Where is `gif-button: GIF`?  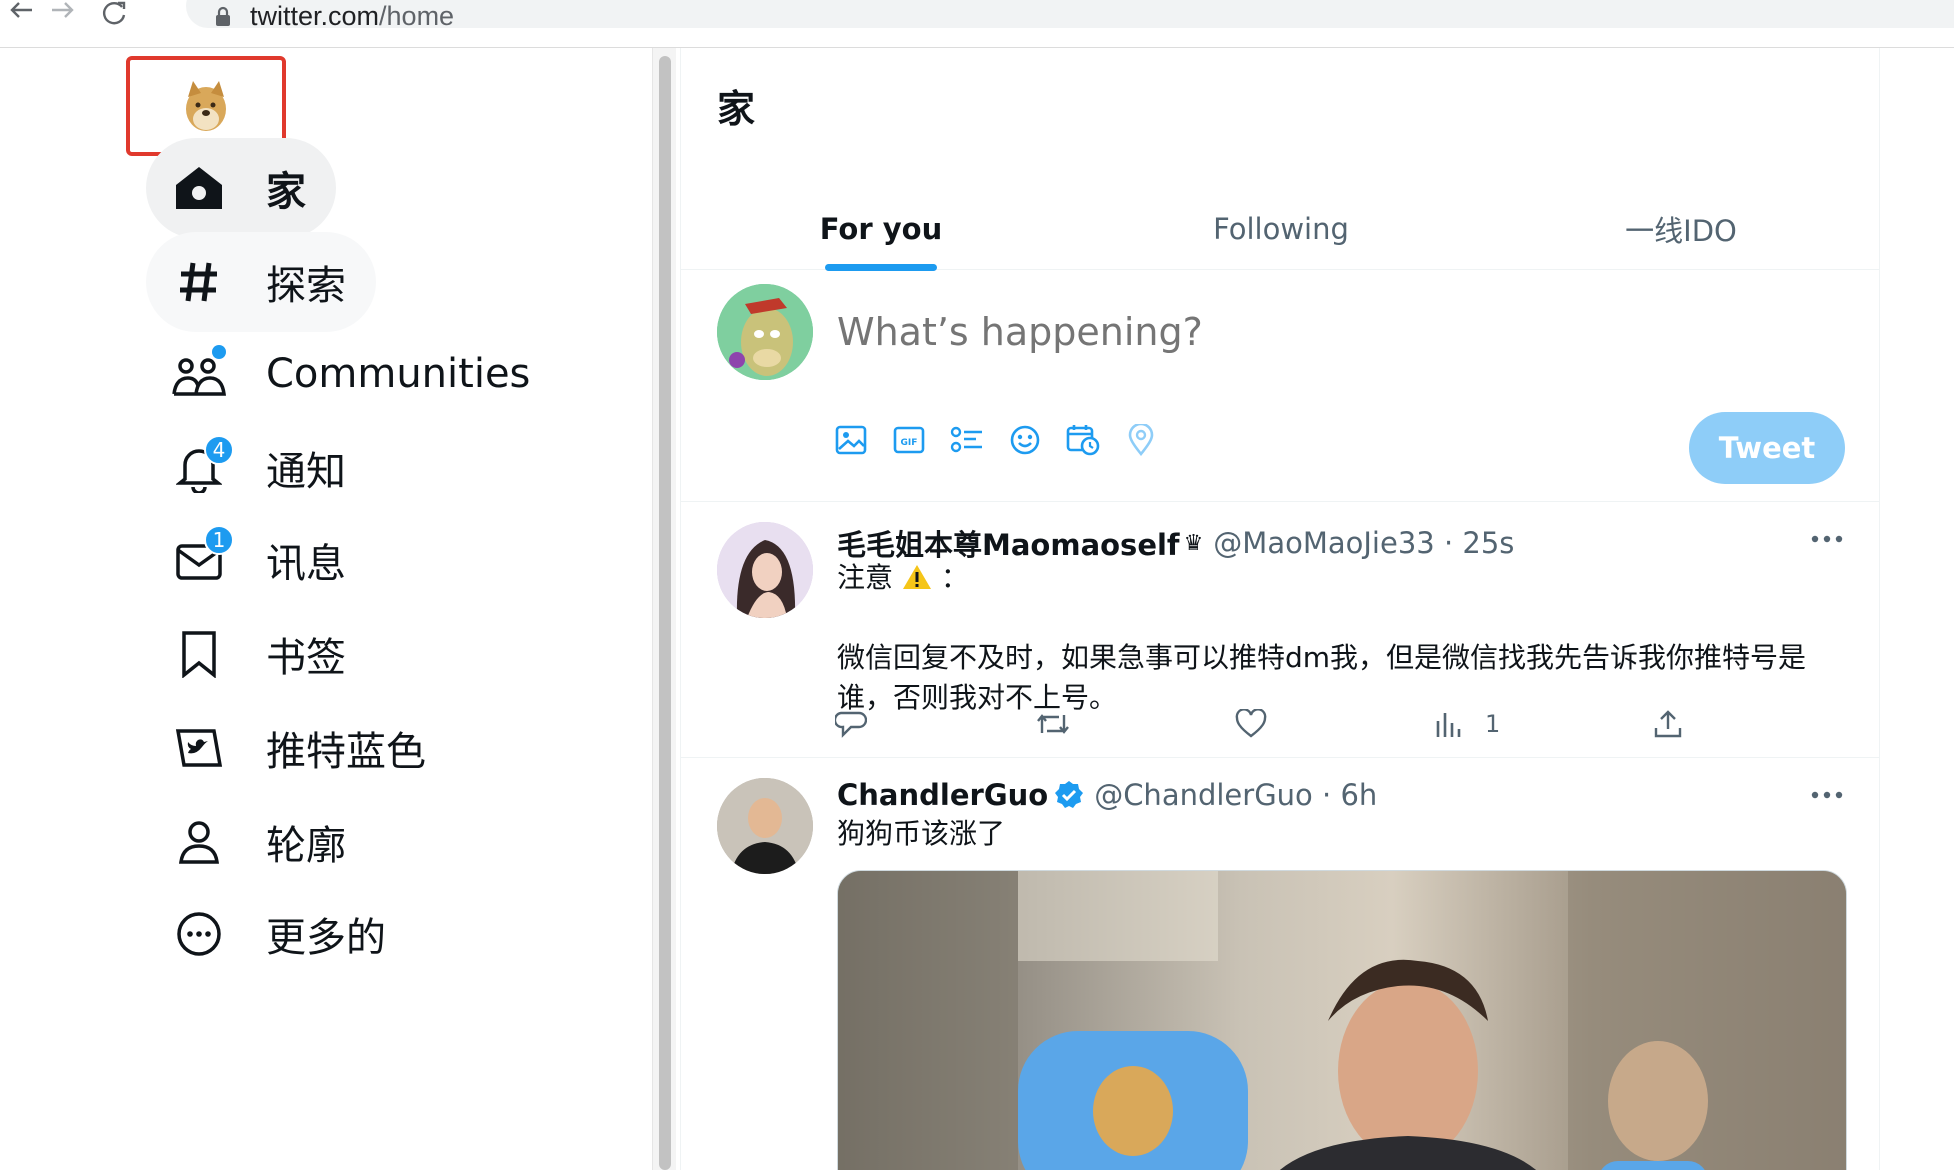 gif-button: GIF is located at coordinates (909, 440).